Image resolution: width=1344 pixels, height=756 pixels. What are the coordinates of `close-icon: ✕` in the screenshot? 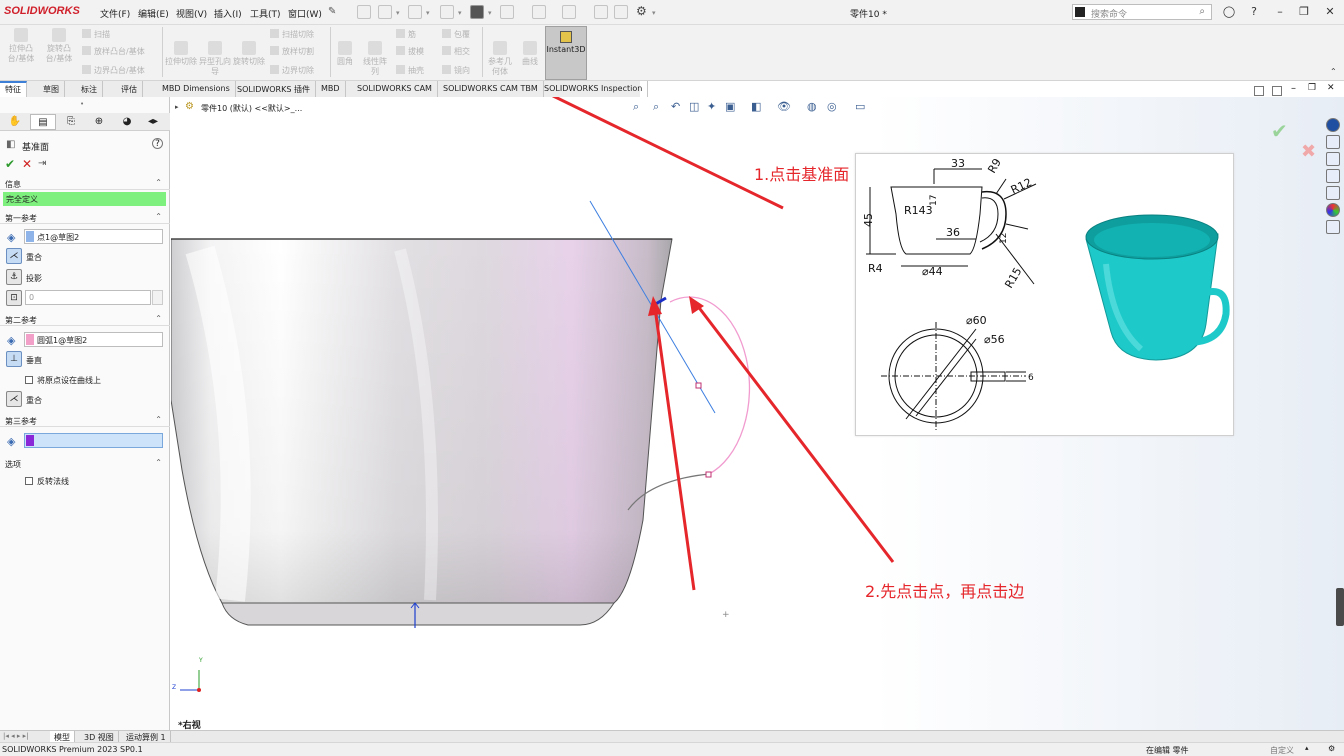 It's located at (1330, 12).